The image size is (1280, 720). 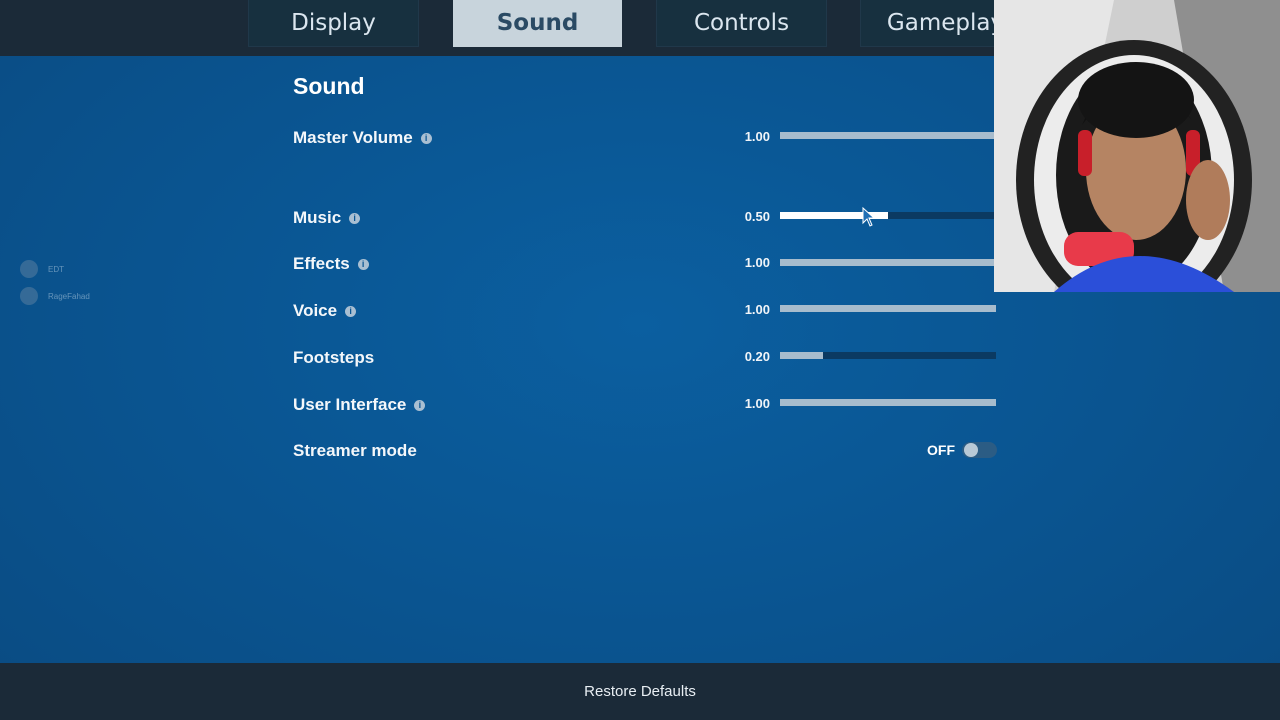 What do you see at coordinates (42, 269) in the screenshot?
I see `party-member: EDT` at bounding box center [42, 269].